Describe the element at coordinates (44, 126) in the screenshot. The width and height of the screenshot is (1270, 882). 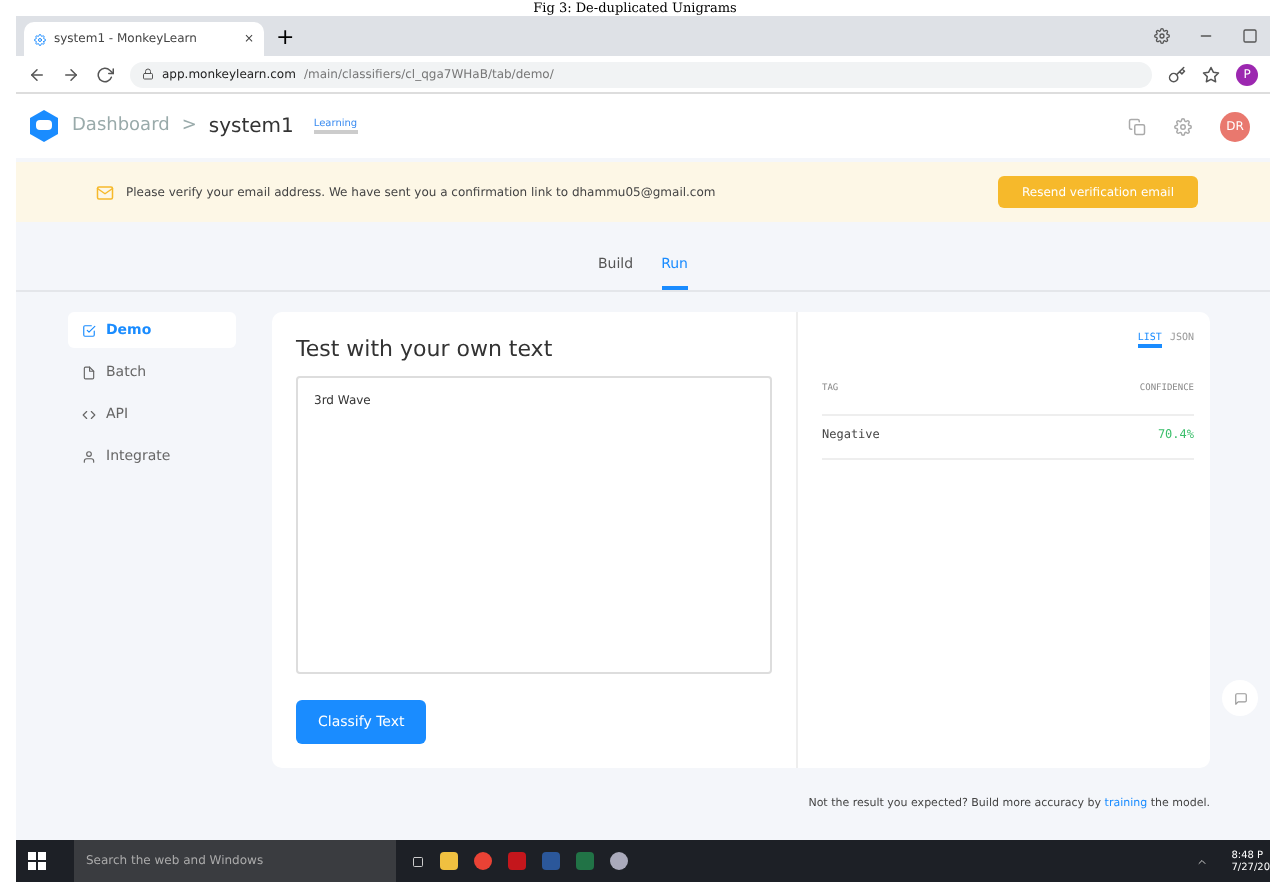
I see `logo-icon` at that location.